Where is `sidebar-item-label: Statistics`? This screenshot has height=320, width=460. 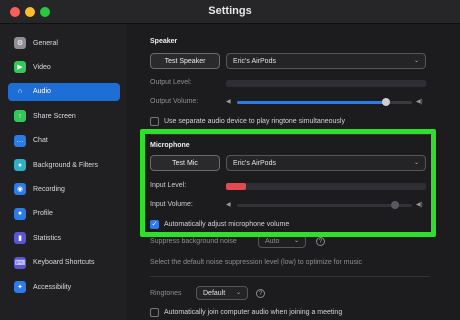
sidebar-item-label: Statistics is located at coordinates (47, 238).